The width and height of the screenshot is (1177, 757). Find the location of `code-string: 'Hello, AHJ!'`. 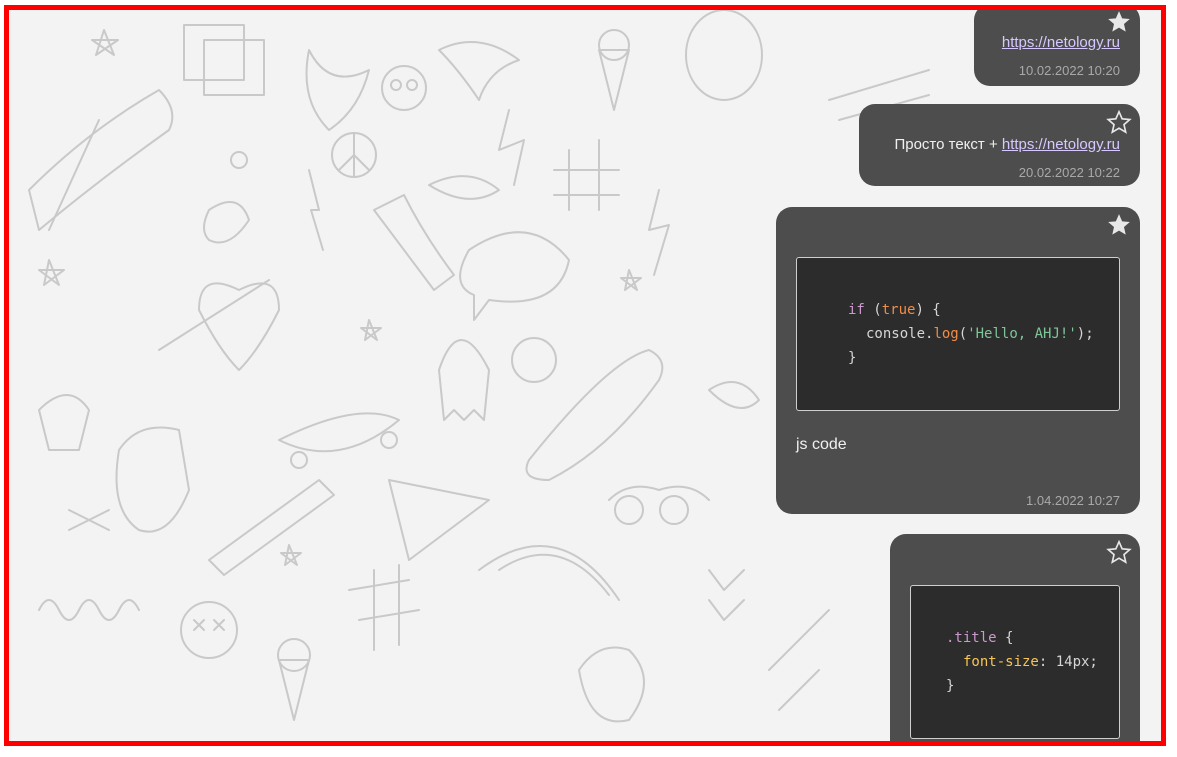

code-string: 'Hello, AHJ!' is located at coordinates (1022, 334).